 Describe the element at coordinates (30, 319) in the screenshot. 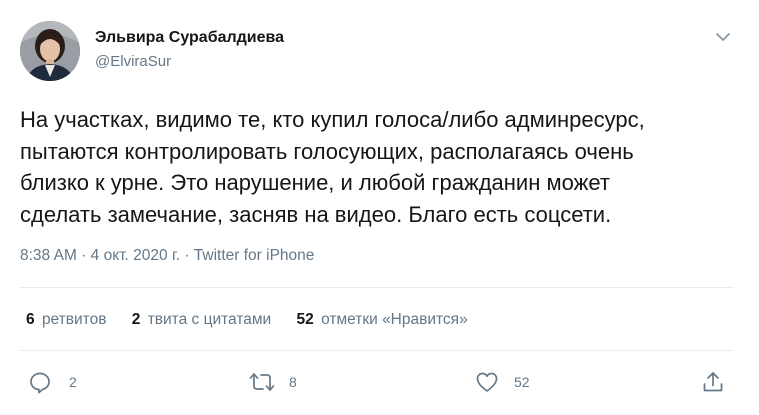

I see `retweets-count: 6` at that location.